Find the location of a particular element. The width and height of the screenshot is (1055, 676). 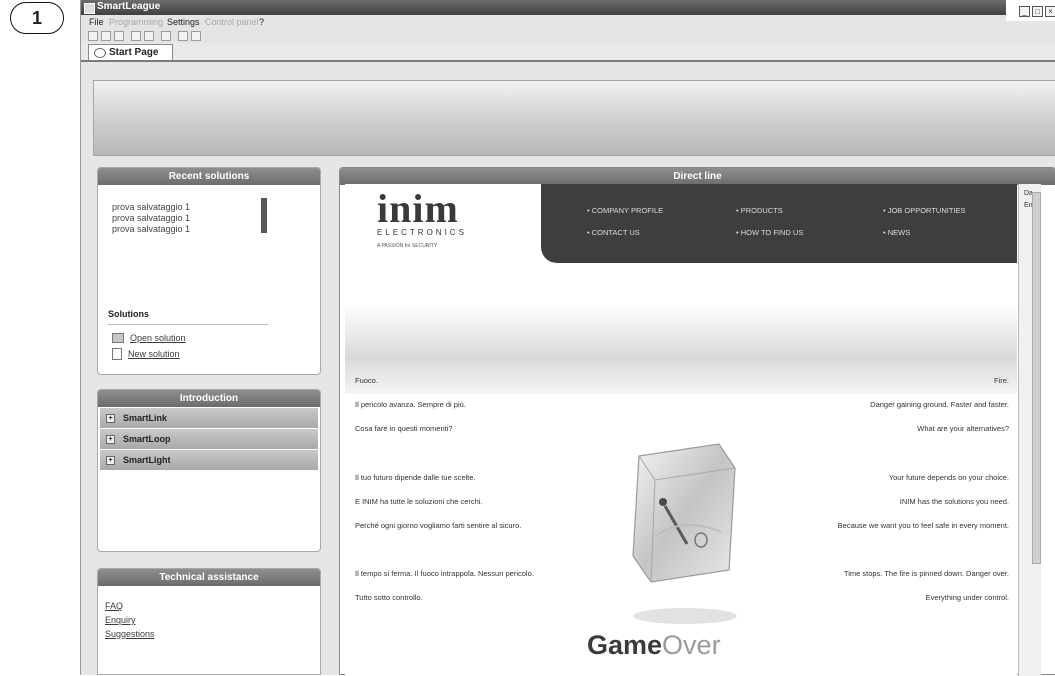

right-copy-line: Everything under control. is located at coordinates (967, 597).